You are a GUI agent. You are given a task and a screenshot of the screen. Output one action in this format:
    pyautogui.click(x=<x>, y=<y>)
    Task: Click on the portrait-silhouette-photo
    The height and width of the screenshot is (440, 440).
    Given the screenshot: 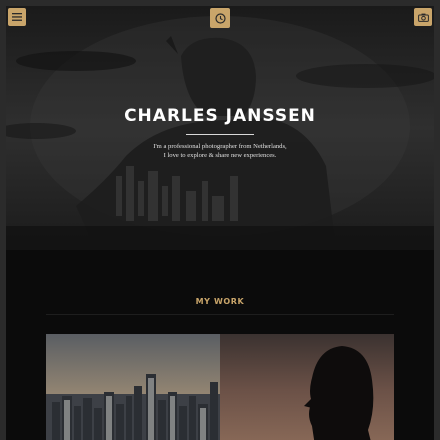 What is the action you would take?
    pyautogui.click(x=307, y=387)
    